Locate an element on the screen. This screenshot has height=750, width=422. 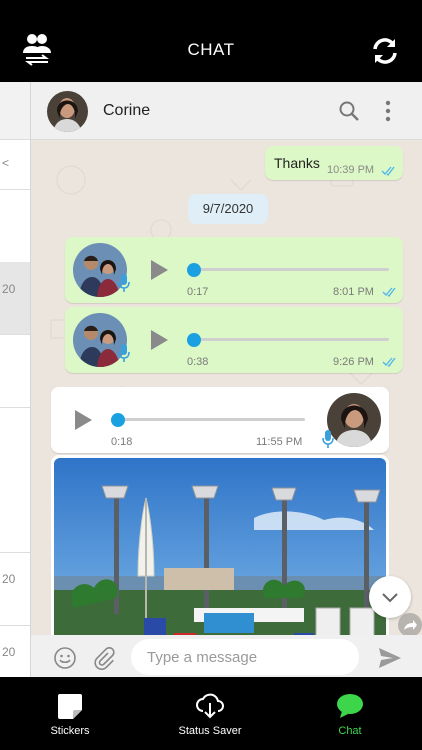
attach-icon is located at coordinates (104, 658).